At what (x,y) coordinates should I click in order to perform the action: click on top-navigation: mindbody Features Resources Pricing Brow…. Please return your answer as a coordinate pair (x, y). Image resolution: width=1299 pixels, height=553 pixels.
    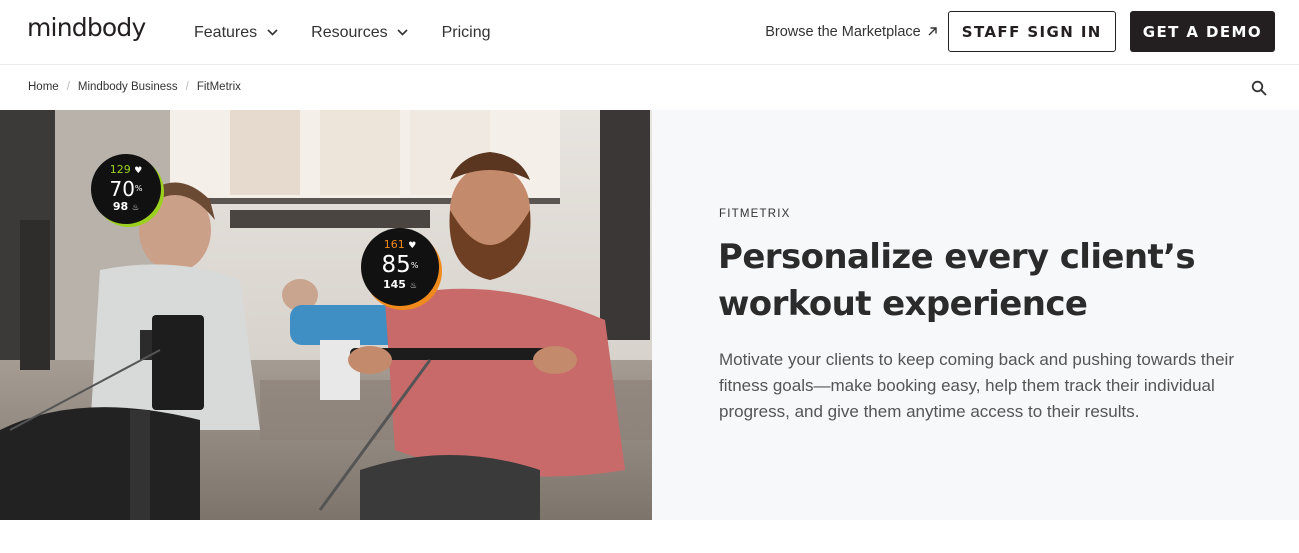
    Looking at the image, I should click on (649, 32).